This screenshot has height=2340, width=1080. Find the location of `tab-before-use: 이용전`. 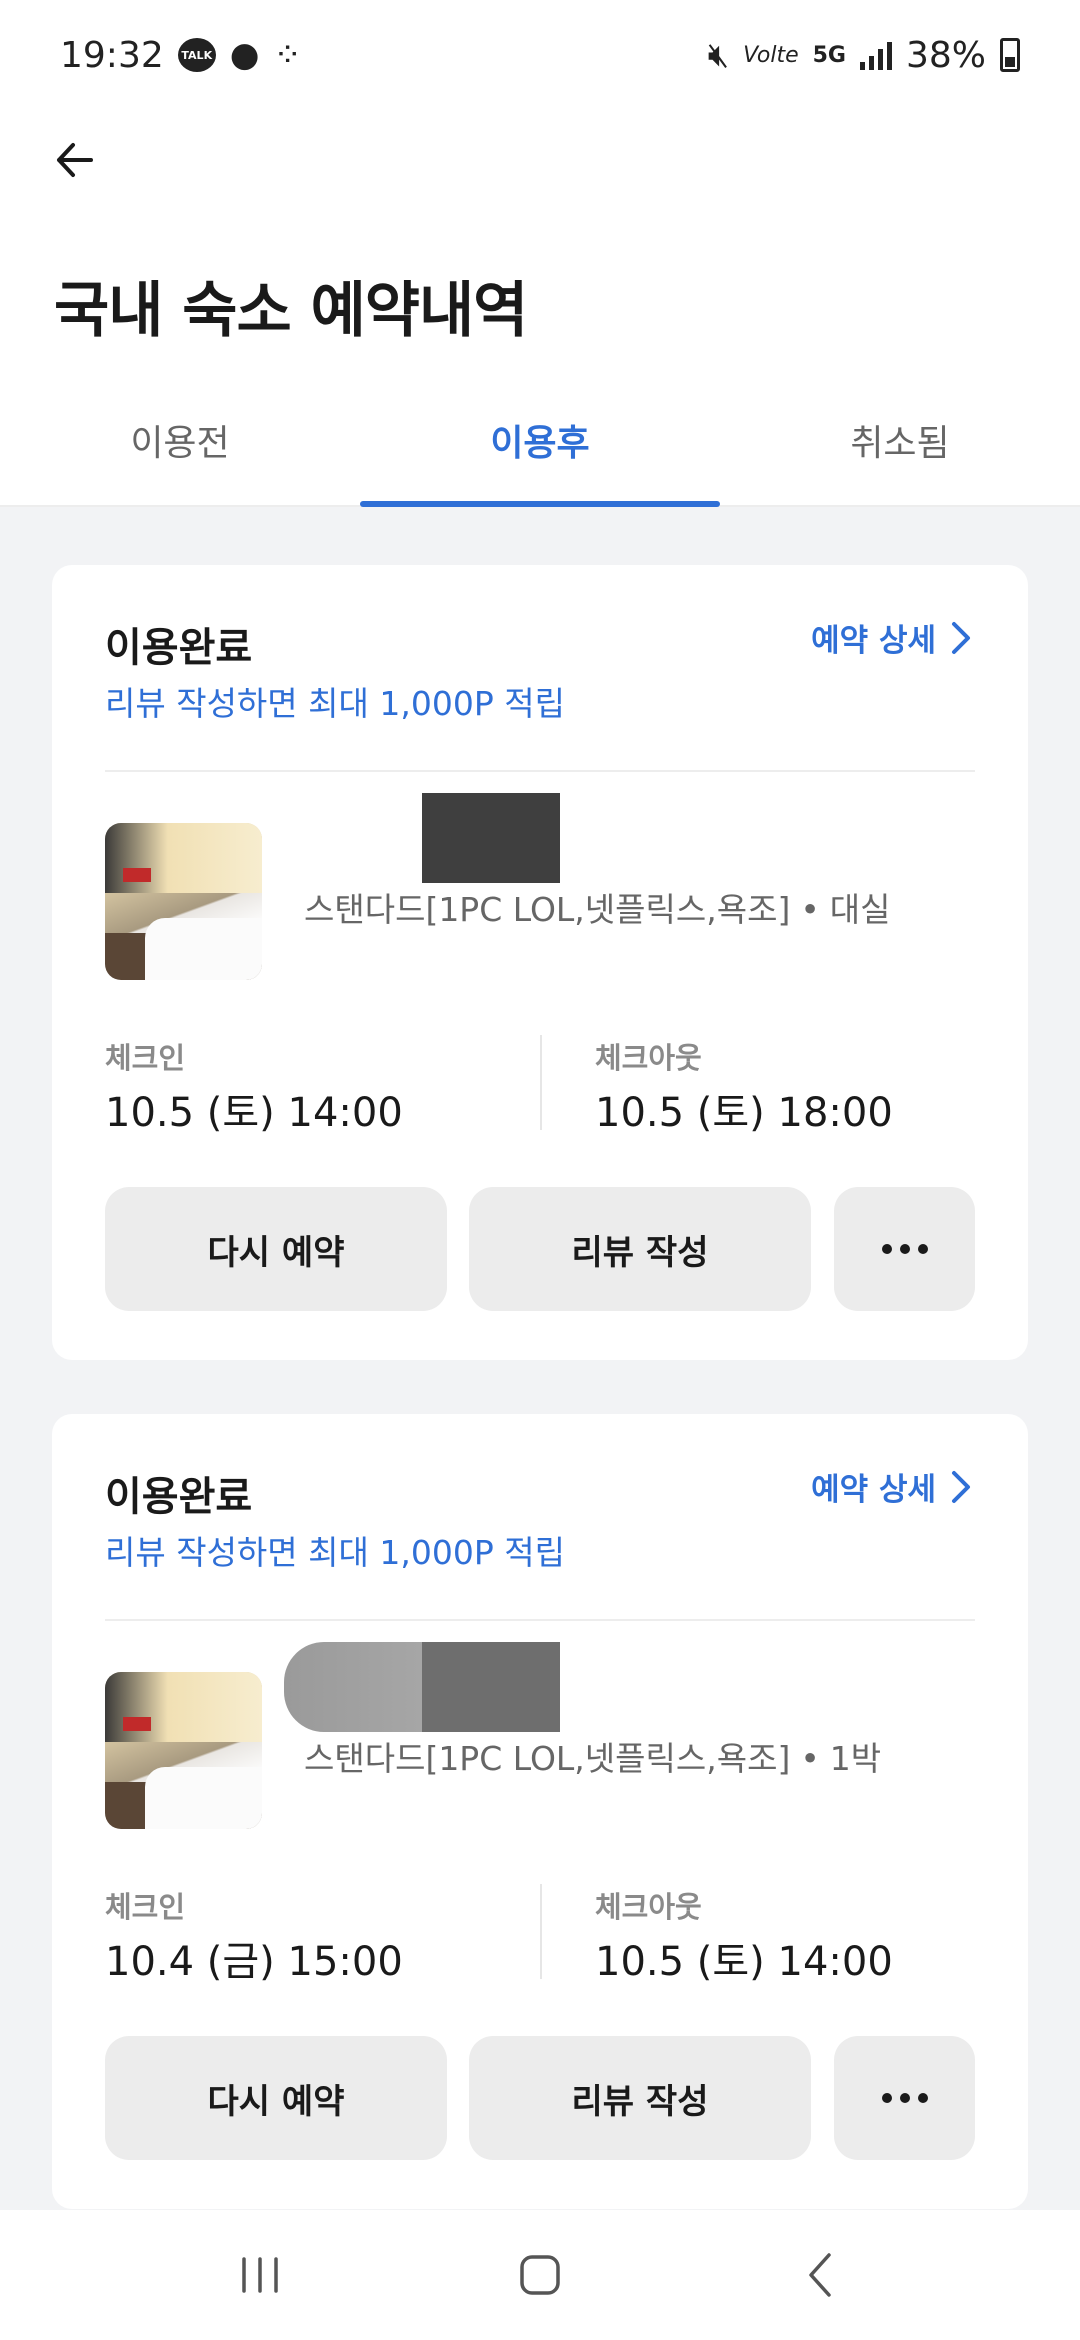

tab-before-use: 이용전 is located at coordinates (180, 450).